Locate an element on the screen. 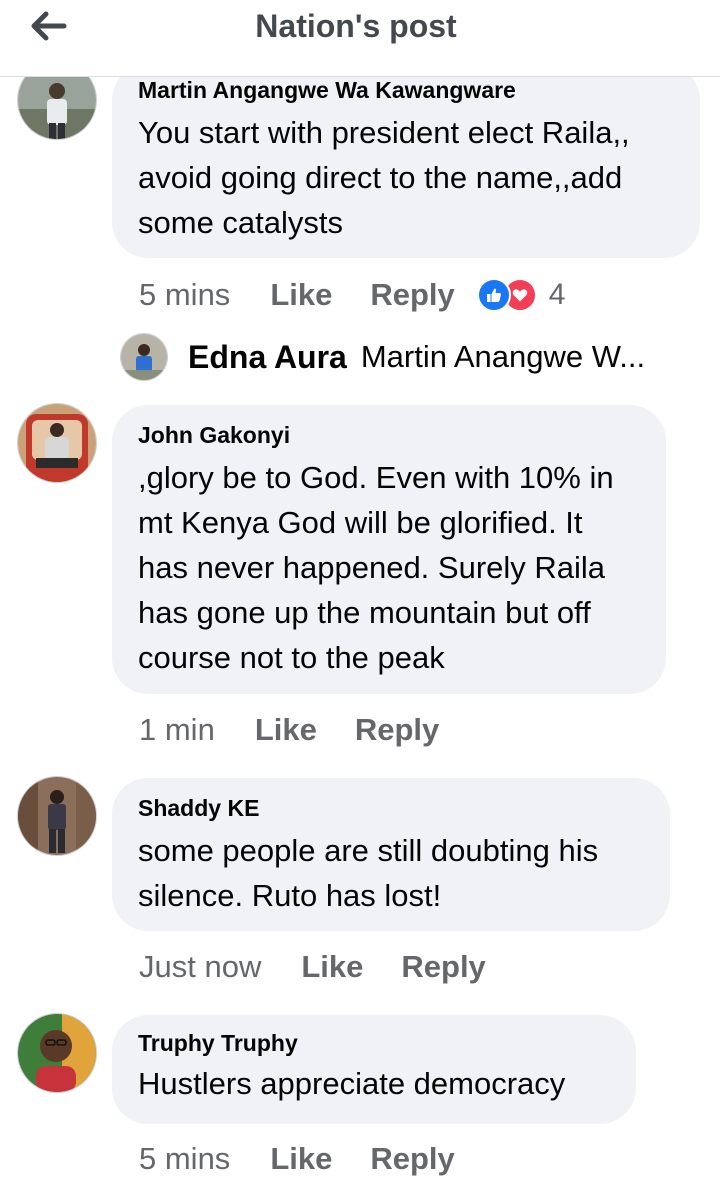 Image resolution: width=720 pixels, height=1196 pixels. comment-author: Martin Angangwe Wa Kawangware is located at coordinates (406, 90).